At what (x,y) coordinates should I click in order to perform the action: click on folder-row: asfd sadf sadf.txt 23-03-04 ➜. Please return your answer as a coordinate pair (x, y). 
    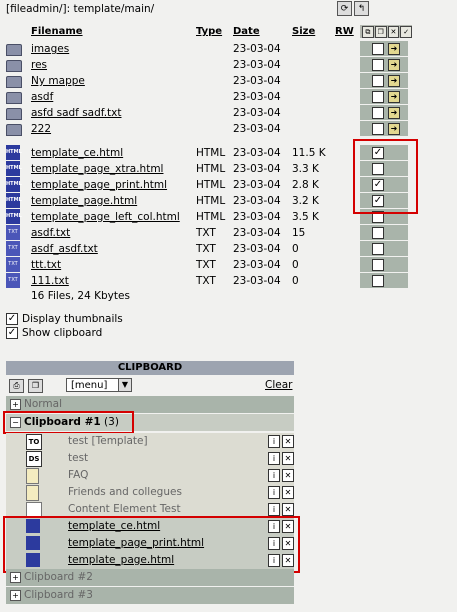
    Looking at the image, I should click on (210, 113).